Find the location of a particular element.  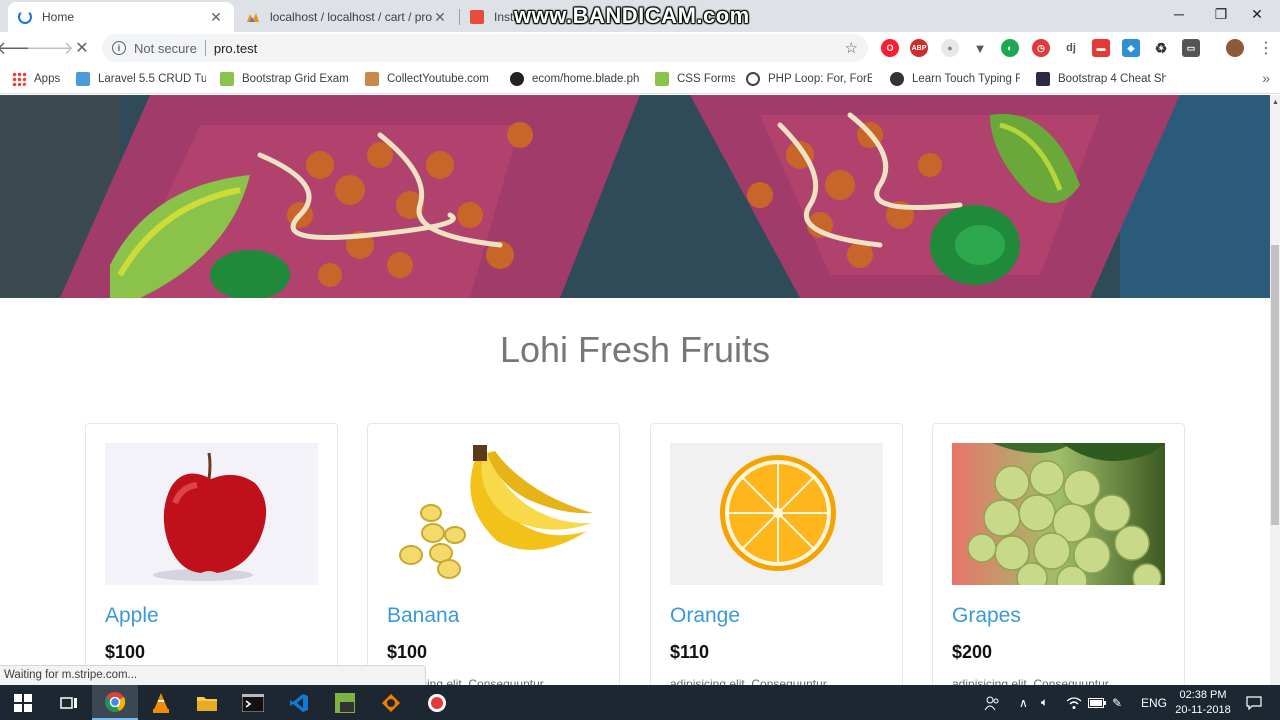

product-price: $110 is located at coordinates (690, 652).